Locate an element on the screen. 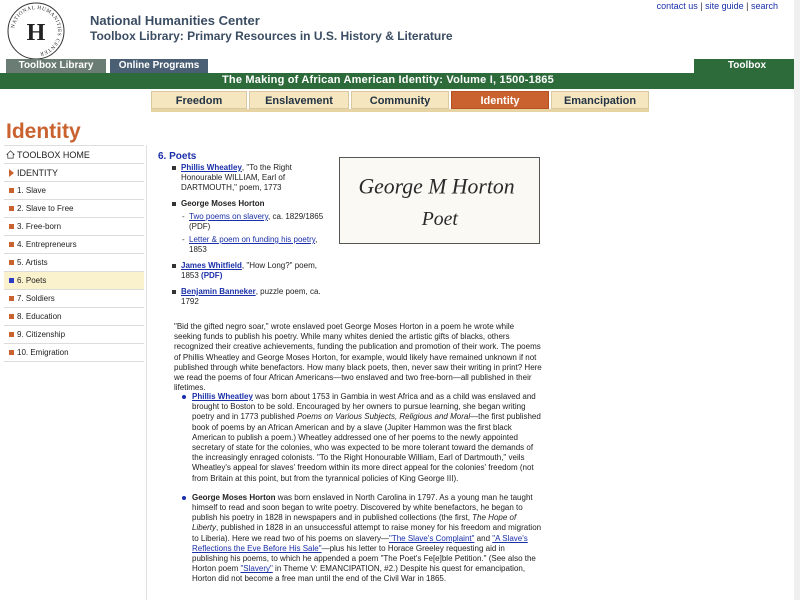 The width and height of the screenshot is (800, 600). tab-toolbox-library: Toolbox Library is located at coordinates (56, 66).